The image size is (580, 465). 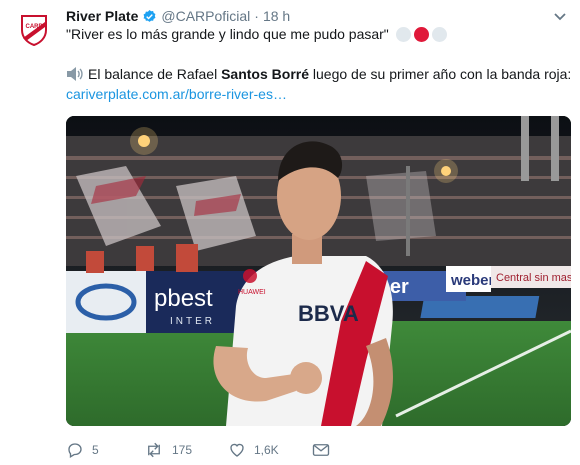 I want to click on avatar: CARP, so click(x=34, y=30).